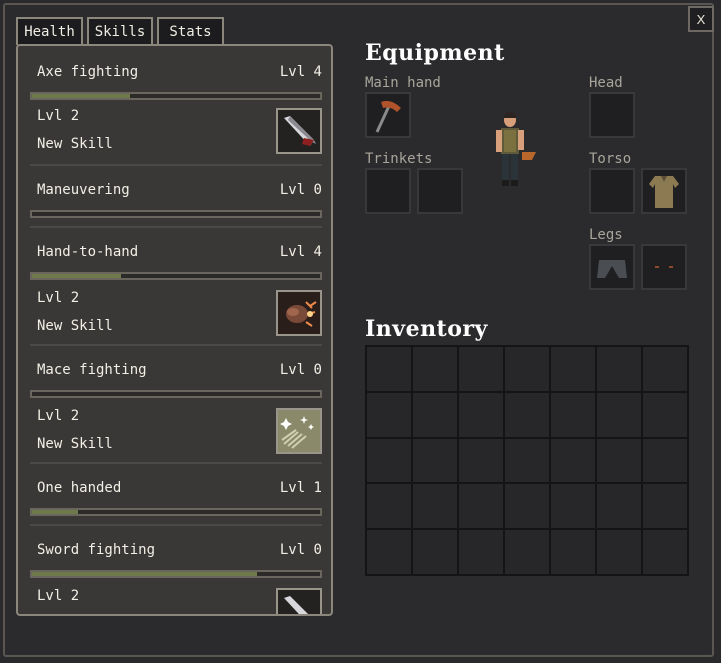  I want to click on skill-name: Hand-to-hand, so click(88, 252).